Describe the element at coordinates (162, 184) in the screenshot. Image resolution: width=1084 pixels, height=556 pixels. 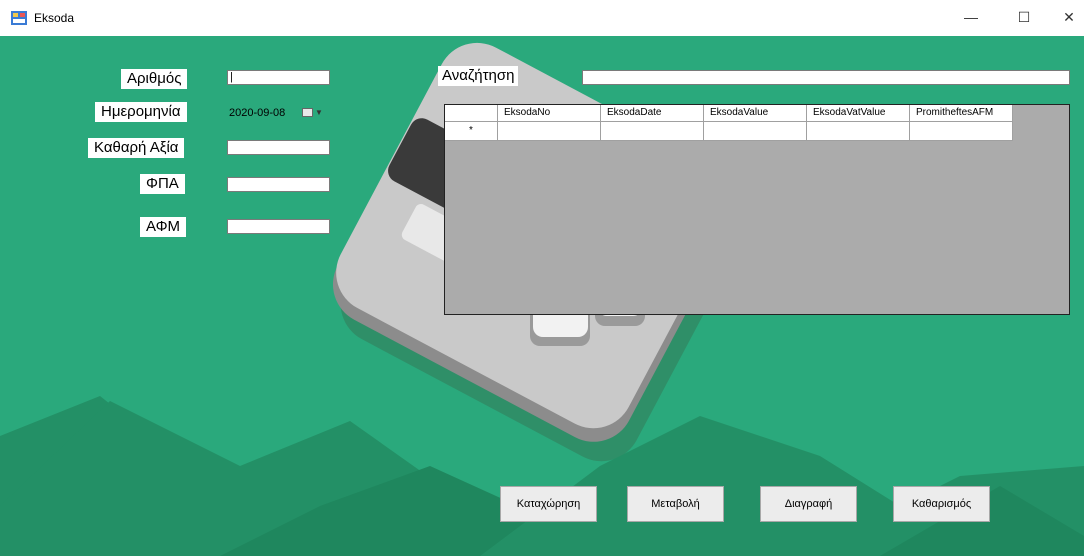
I see `vat-label: ΦΠΑ` at that location.